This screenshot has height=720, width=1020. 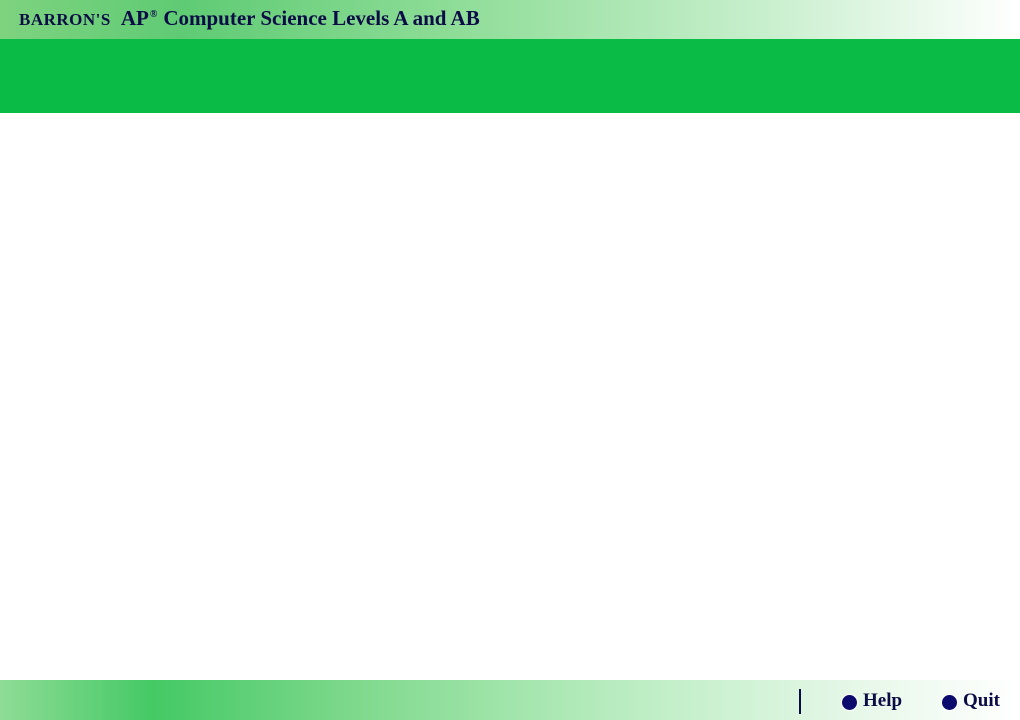 I want to click on registered-mark: ®, so click(x=153, y=14).